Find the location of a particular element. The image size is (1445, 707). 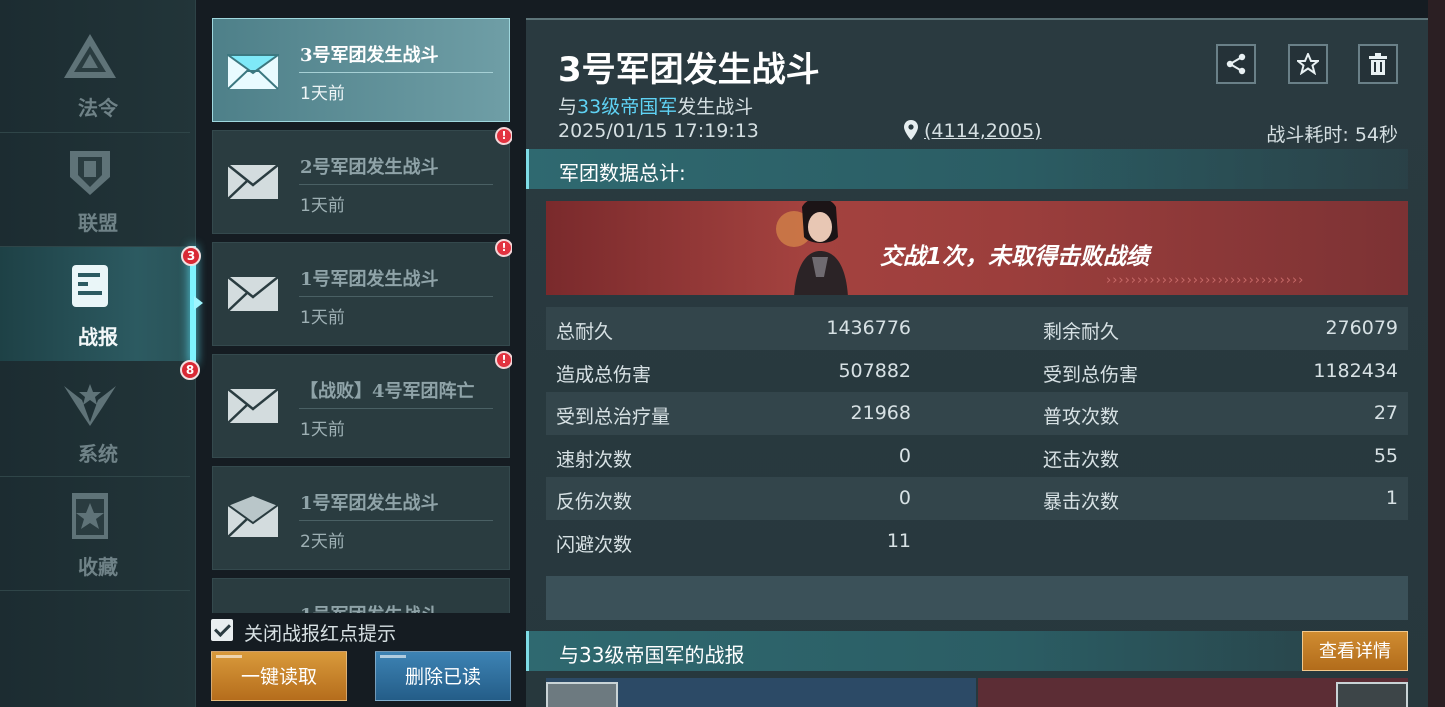

star-icon is located at coordinates (1308, 64).